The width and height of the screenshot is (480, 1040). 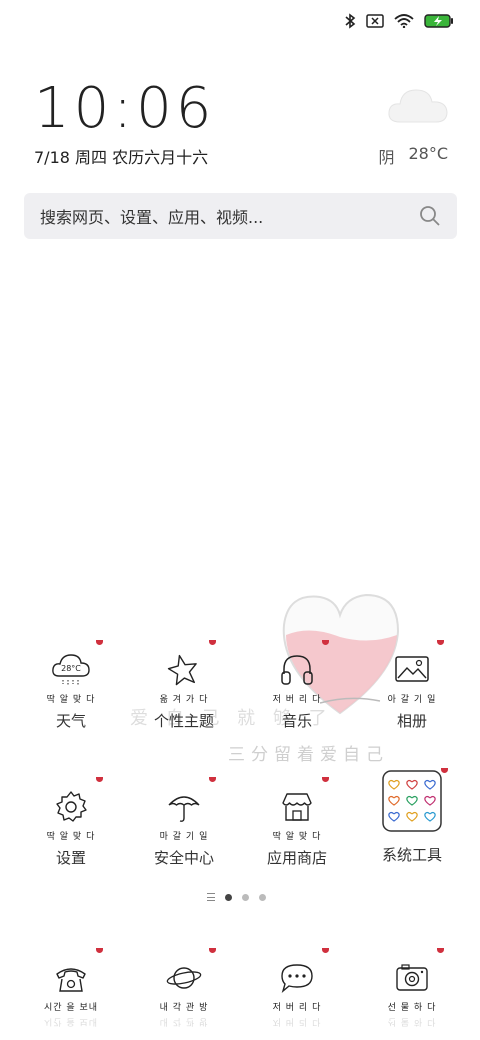 What do you see at coordinates (308, 755) in the screenshot?
I see `wallpaper-text-2: 三分留着爱自己` at bounding box center [308, 755].